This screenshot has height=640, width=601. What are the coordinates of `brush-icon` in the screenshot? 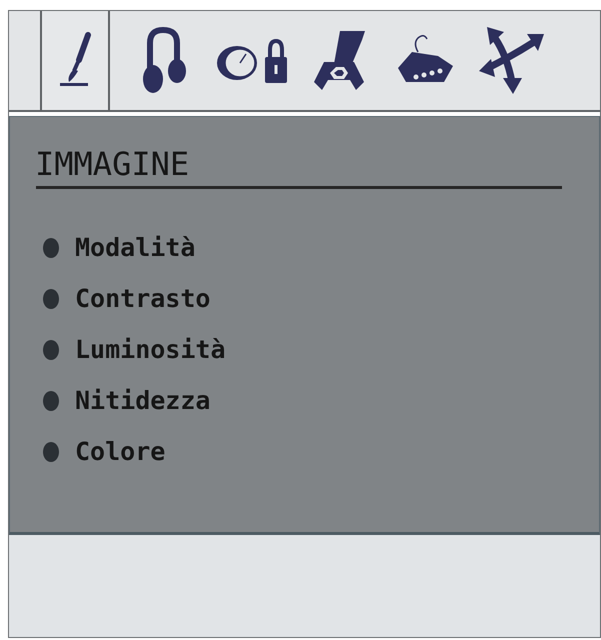 It's located at (75, 60).